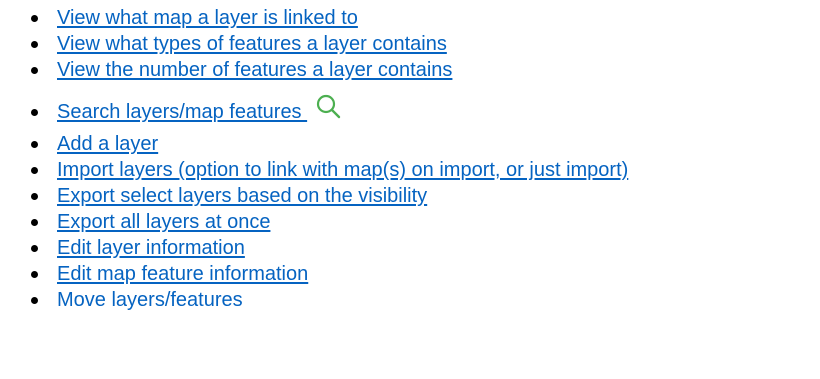 This screenshot has height=379, width=820. Describe the element at coordinates (207, 18) in the screenshot. I see `view-linked-map-link: View what map a layer is linked to` at that location.